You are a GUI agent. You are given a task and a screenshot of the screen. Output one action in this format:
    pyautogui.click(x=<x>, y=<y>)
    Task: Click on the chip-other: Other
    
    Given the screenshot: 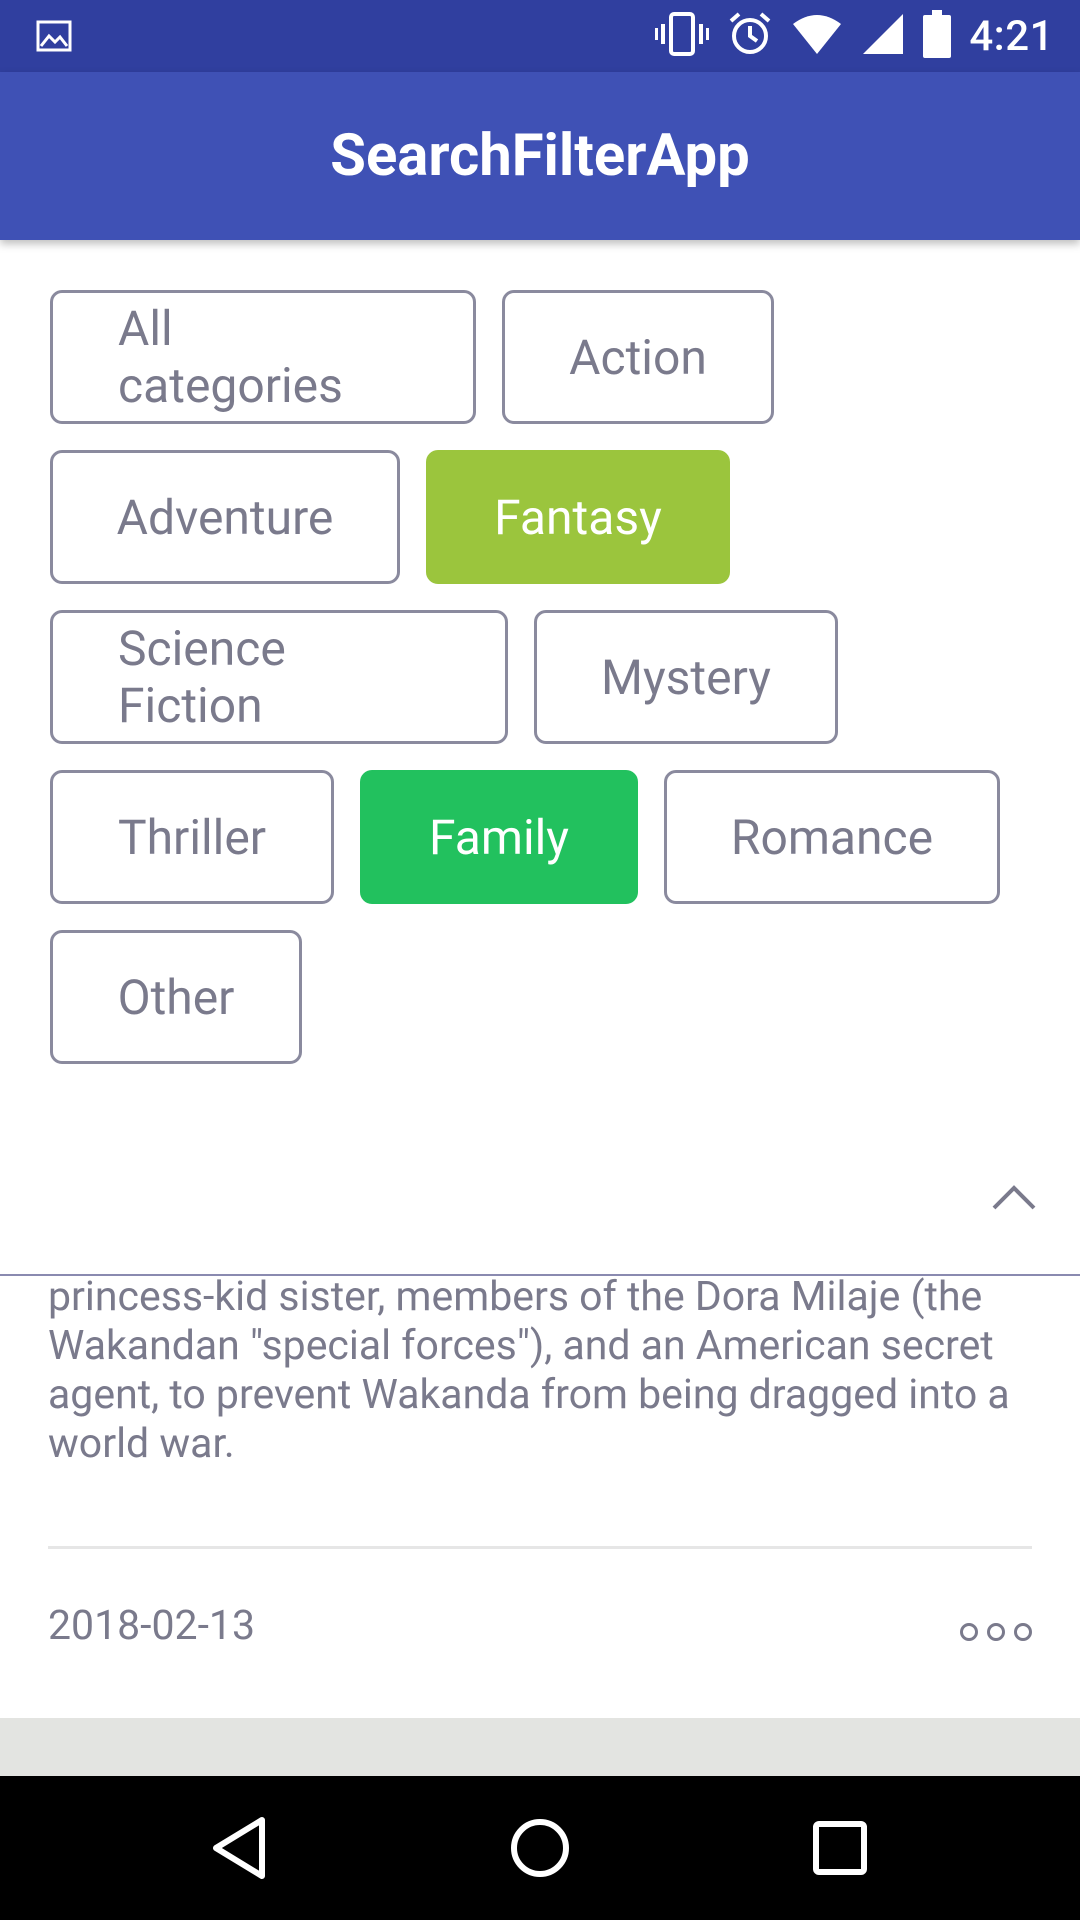 What is the action you would take?
    pyautogui.click(x=176, y=997)
    